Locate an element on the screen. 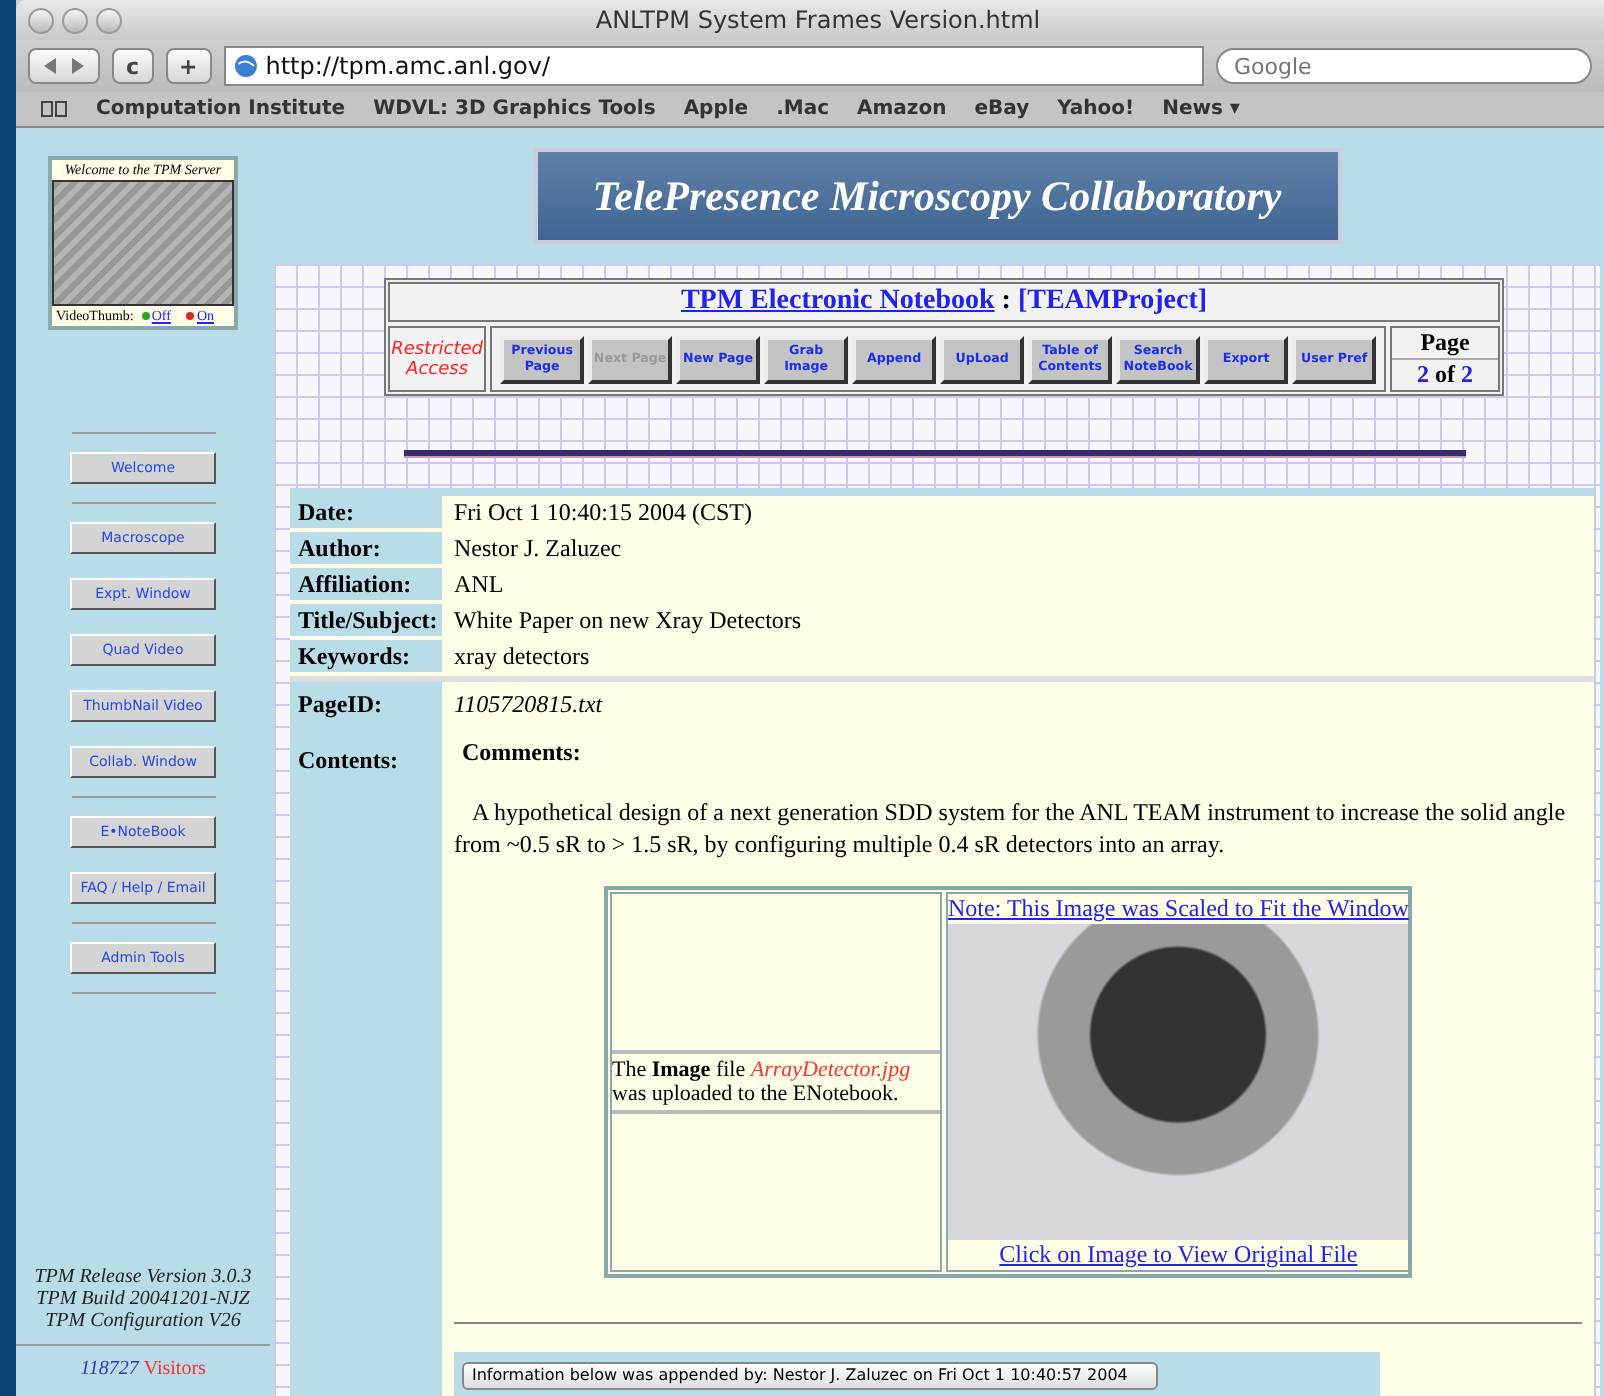  field-label: Date: is located at coordinates (366, 514).